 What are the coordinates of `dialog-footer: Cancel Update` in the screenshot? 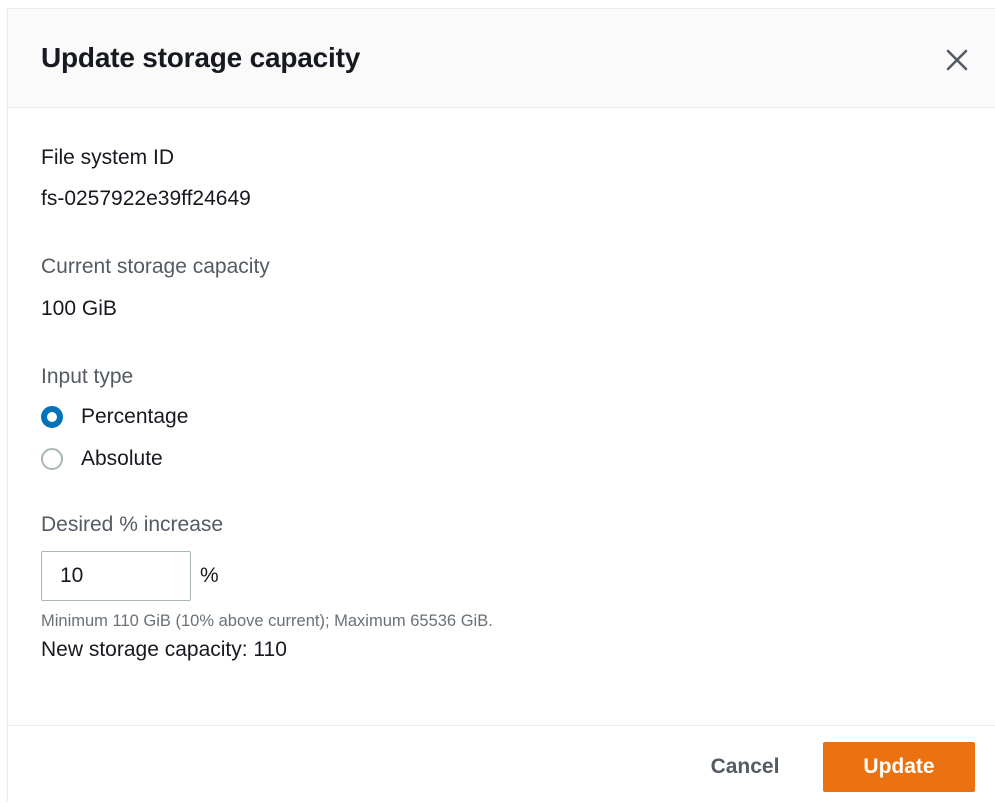 It's located at (501, 764).